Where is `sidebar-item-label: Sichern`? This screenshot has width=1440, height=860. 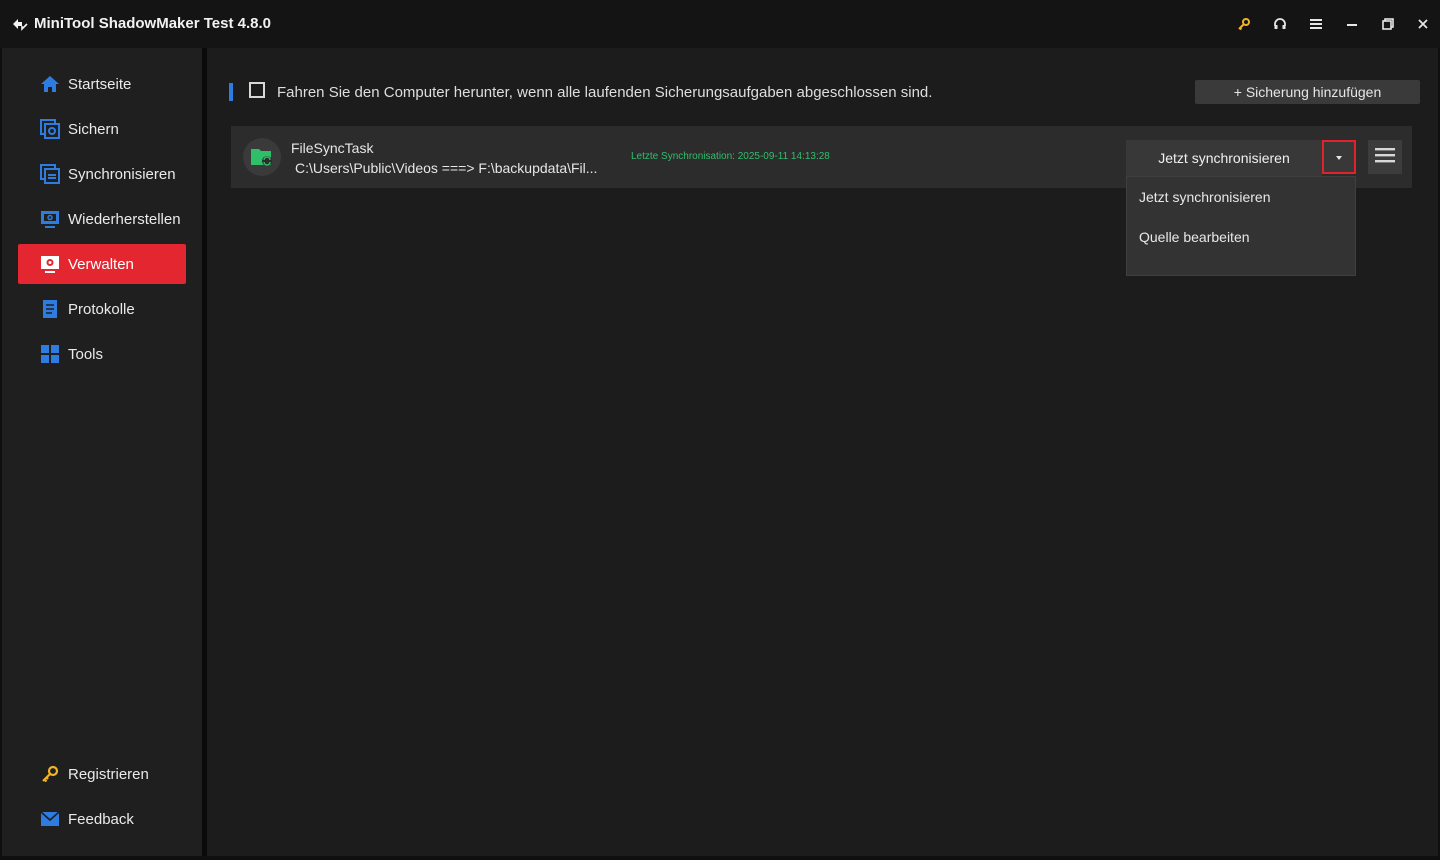 sidebar-item-label: Sichern is located at coordinates (93, 129).